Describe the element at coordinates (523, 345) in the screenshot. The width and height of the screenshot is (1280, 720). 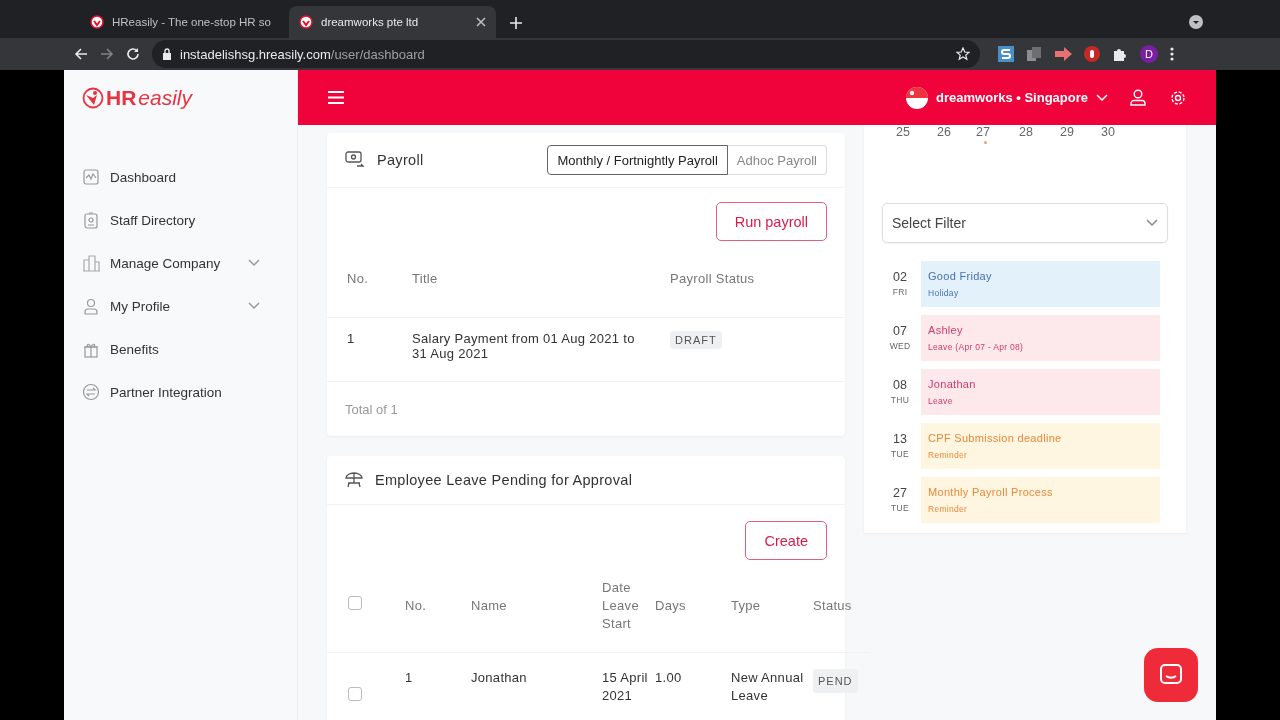
I see `table-cell: Salary Payment from 01 Aug 2021 to 31 Aug 2021` at that location.